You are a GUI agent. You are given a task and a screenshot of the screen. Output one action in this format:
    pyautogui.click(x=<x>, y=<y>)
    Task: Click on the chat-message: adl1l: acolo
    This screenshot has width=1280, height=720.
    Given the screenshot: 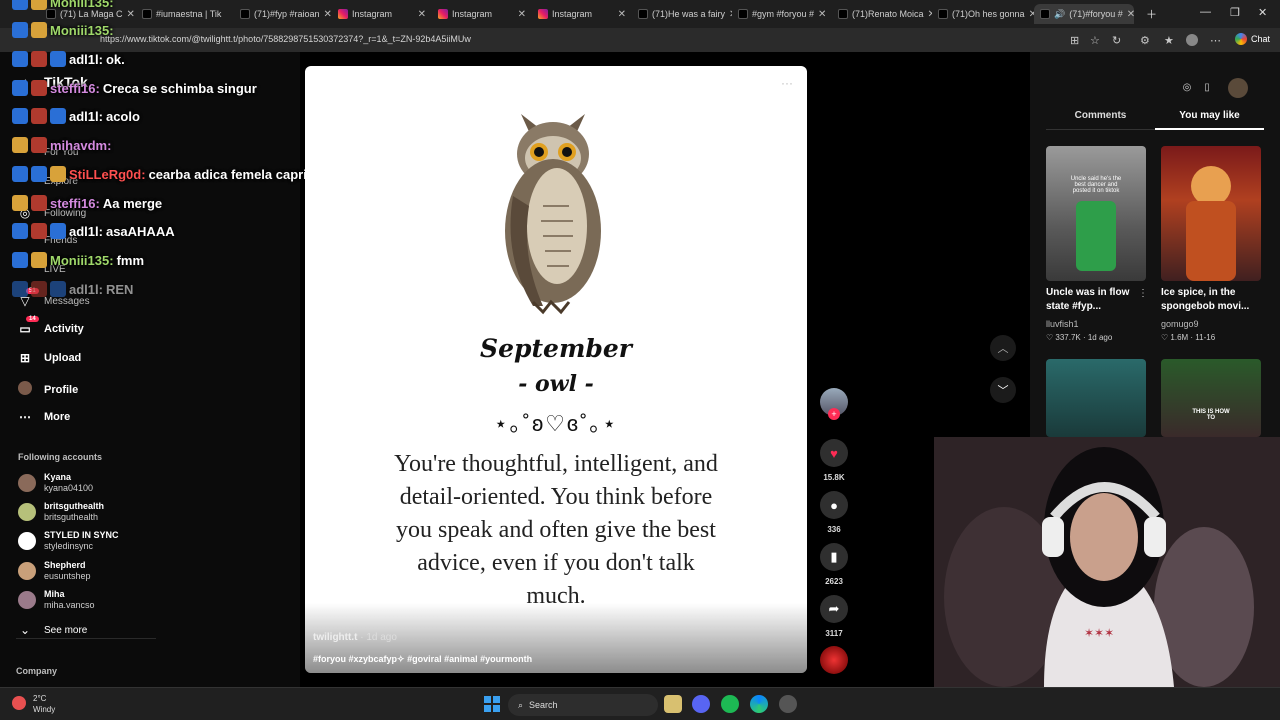 What is the action you would take?
    pyautogui.click(x=76, y=116)
    